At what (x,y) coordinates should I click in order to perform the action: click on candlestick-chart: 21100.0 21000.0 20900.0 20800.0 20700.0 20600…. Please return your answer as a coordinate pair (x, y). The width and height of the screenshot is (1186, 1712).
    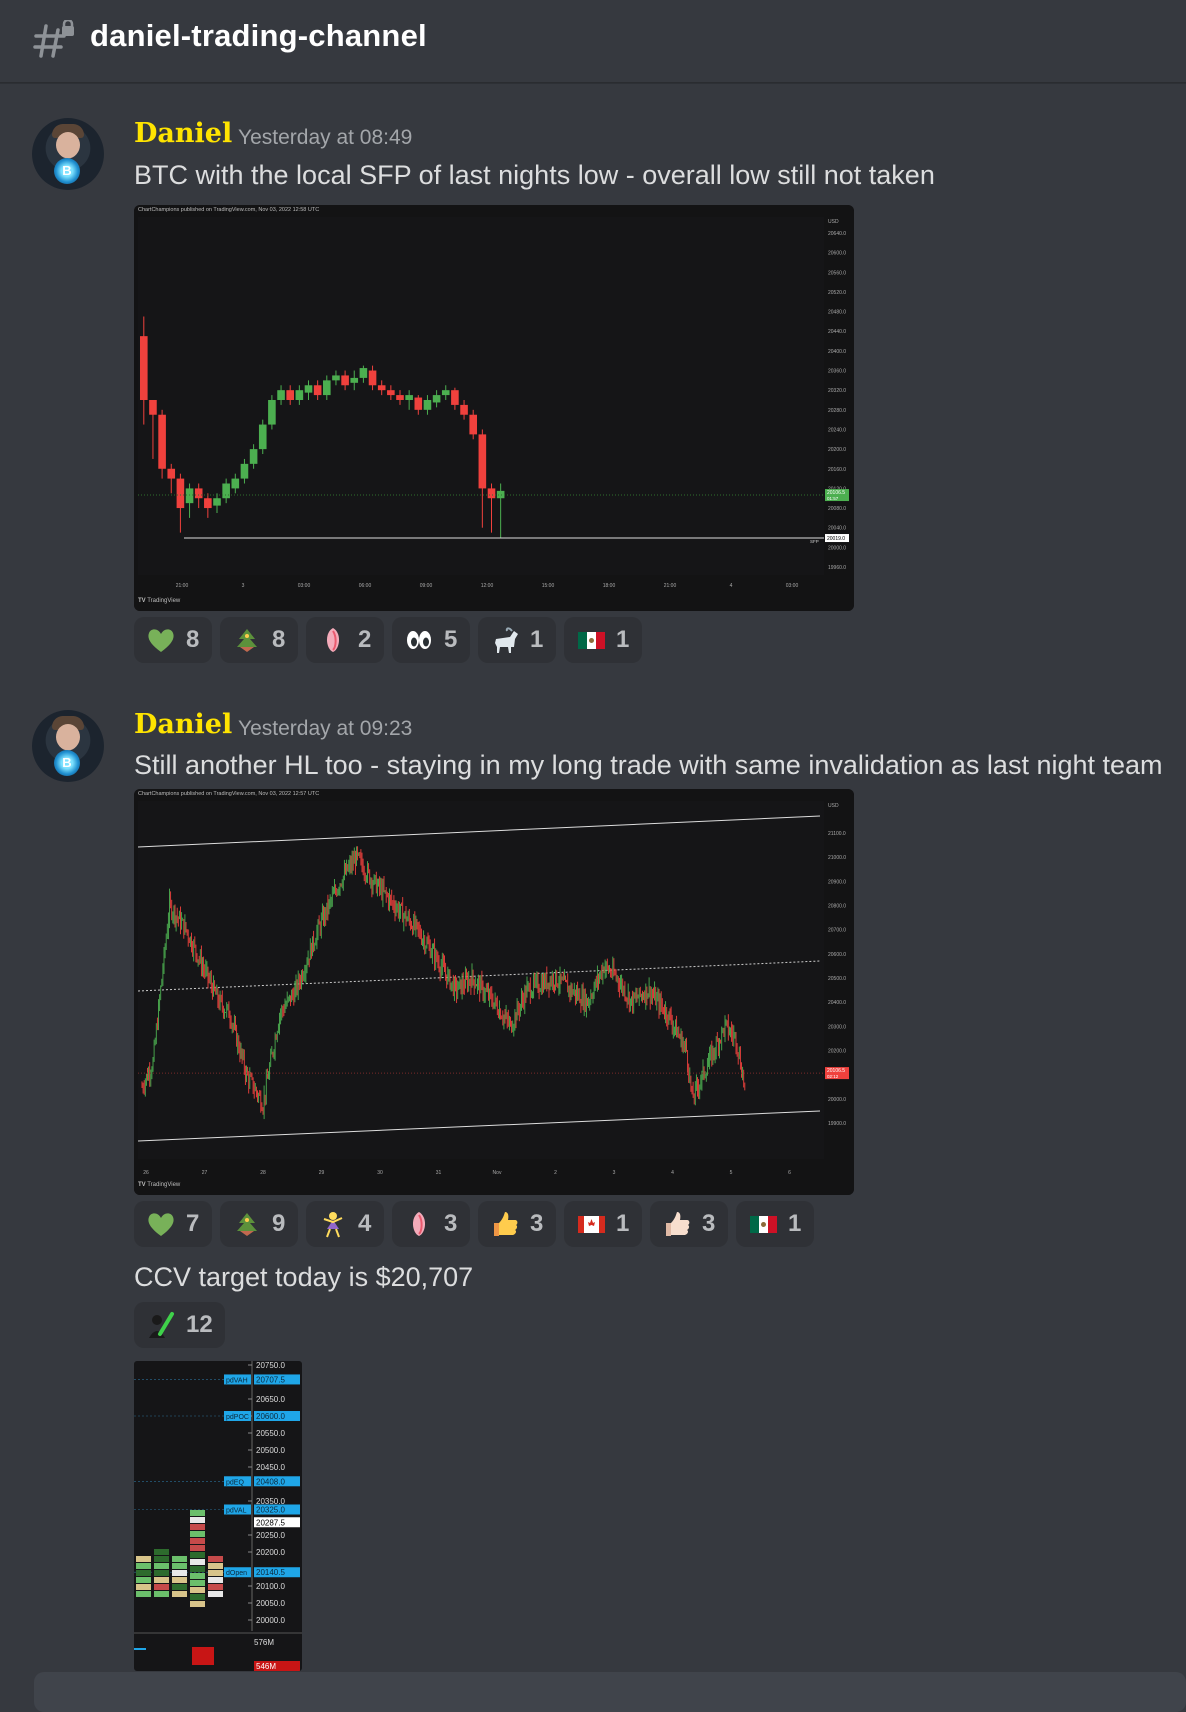
    Looking at the image, I should click on (494, 992).